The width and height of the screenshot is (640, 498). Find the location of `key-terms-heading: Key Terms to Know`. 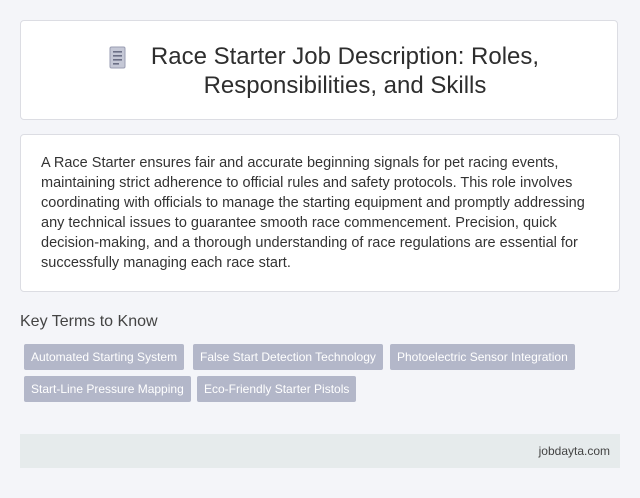

key-terms-heading: Key Terms to Know is located at coordinates (89, 321).